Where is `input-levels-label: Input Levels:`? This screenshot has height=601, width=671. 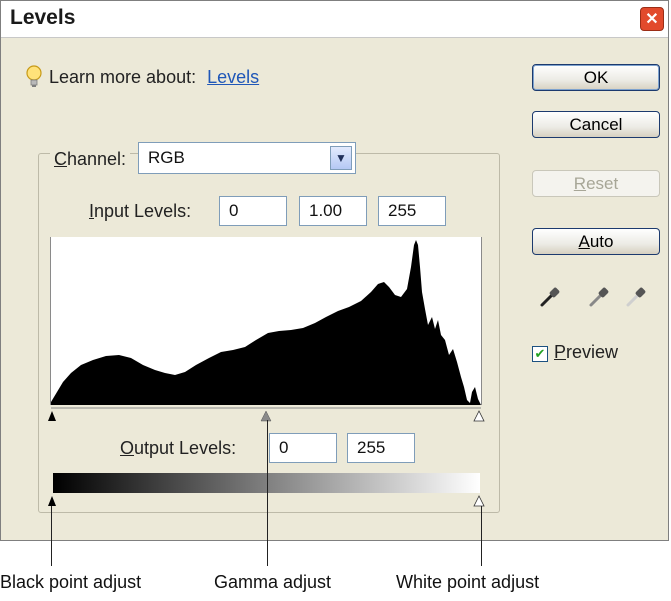
input-levels-label: Input Levels: is located at coordinates (140, 211).